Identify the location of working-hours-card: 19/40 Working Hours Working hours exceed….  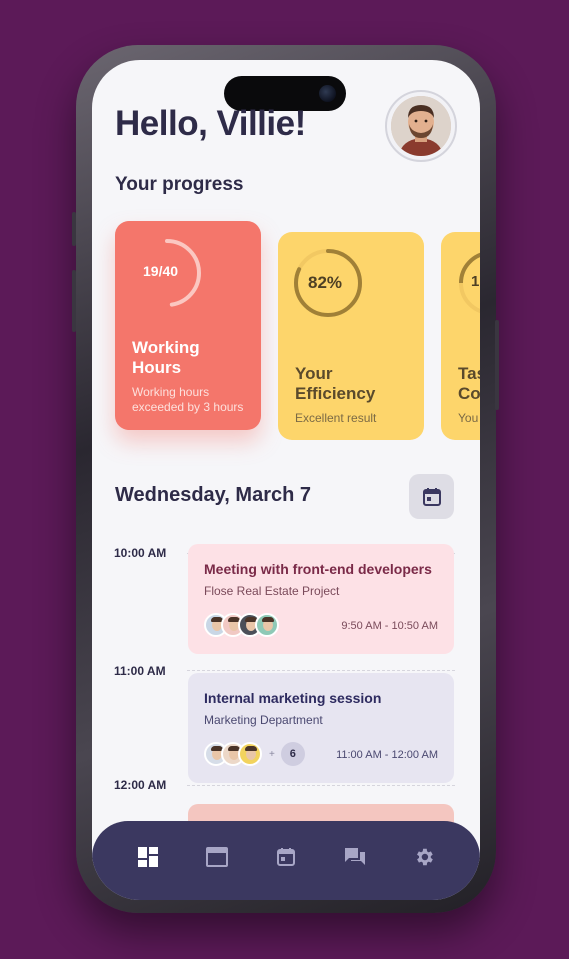
(188, 325).